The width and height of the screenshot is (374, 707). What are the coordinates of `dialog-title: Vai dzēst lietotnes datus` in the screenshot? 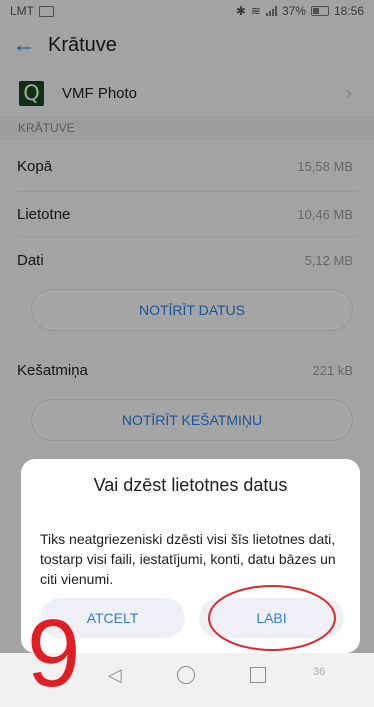 It's located at (190, 485).